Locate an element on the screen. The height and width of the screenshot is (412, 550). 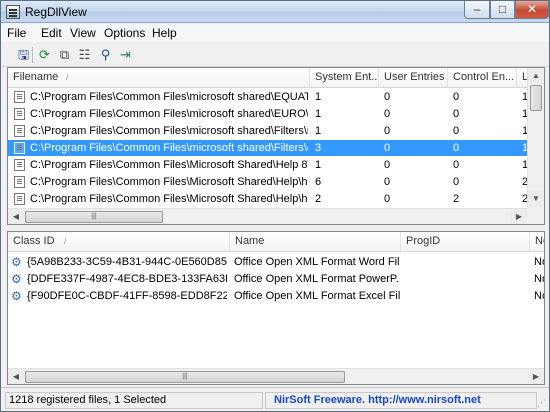
scroll-down-arrow-icon: ▼ is located at coordinates (536, 199).